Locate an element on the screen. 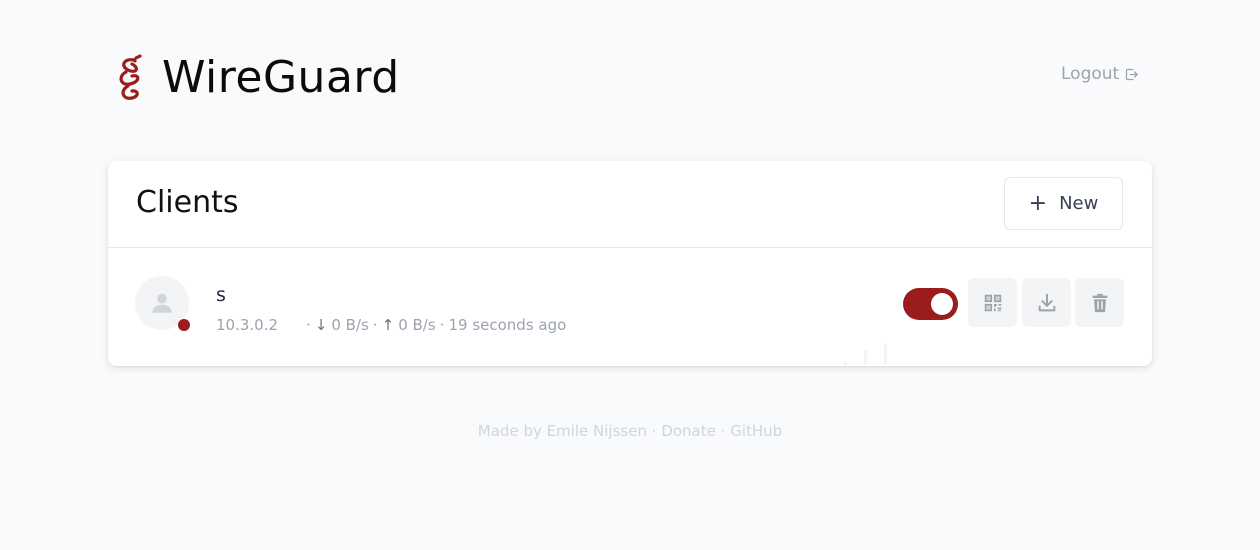 This screenshot has height=550, width=1260. toggle-knob is located at coordinates (942, 304).